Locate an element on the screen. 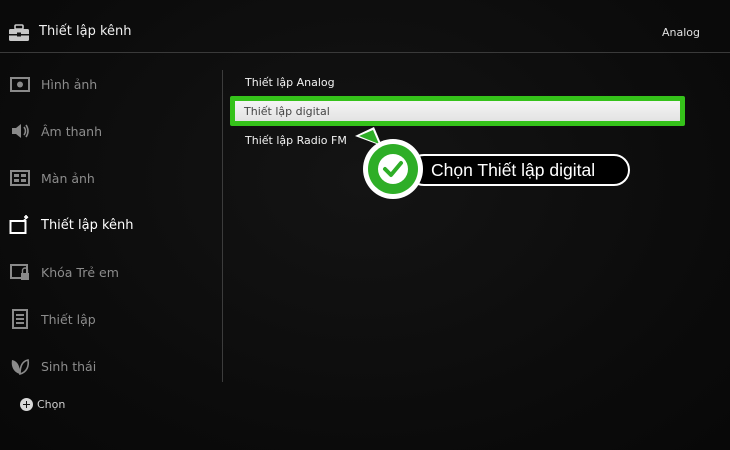 The width and height of the screenshot is (730, 450). sidebar-item-label: Khóa Trẻ em is located at coordinates (80, 272).